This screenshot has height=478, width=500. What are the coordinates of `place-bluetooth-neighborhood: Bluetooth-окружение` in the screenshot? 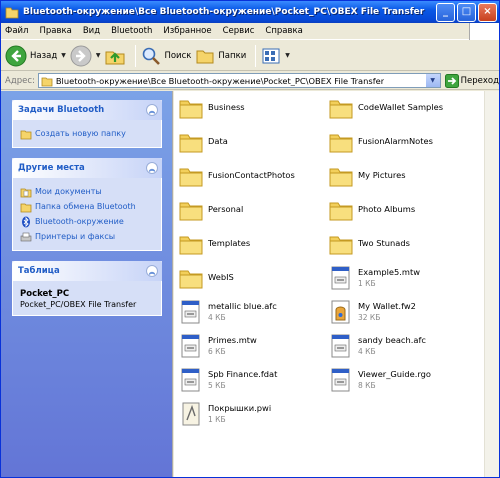 It's located at (87, 221).